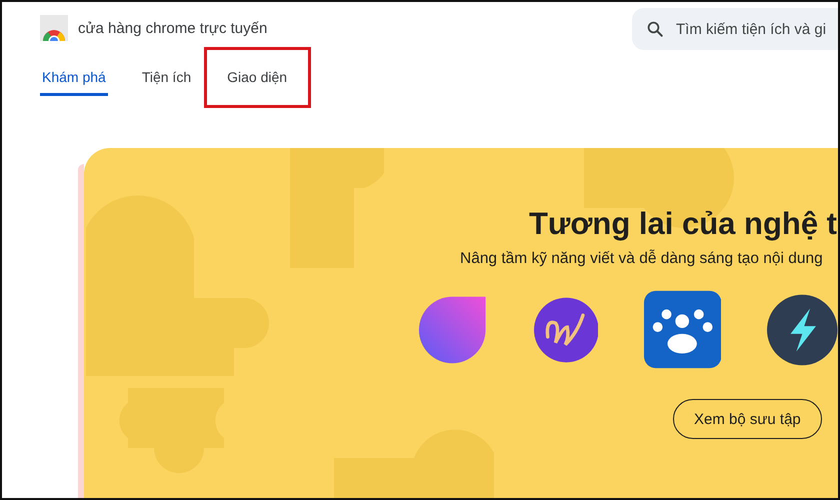 This screenshot has width=840, height=500. Describe the element at coordinates (54, 28) in the screenshot. I see `store-logo-icon` at that location.